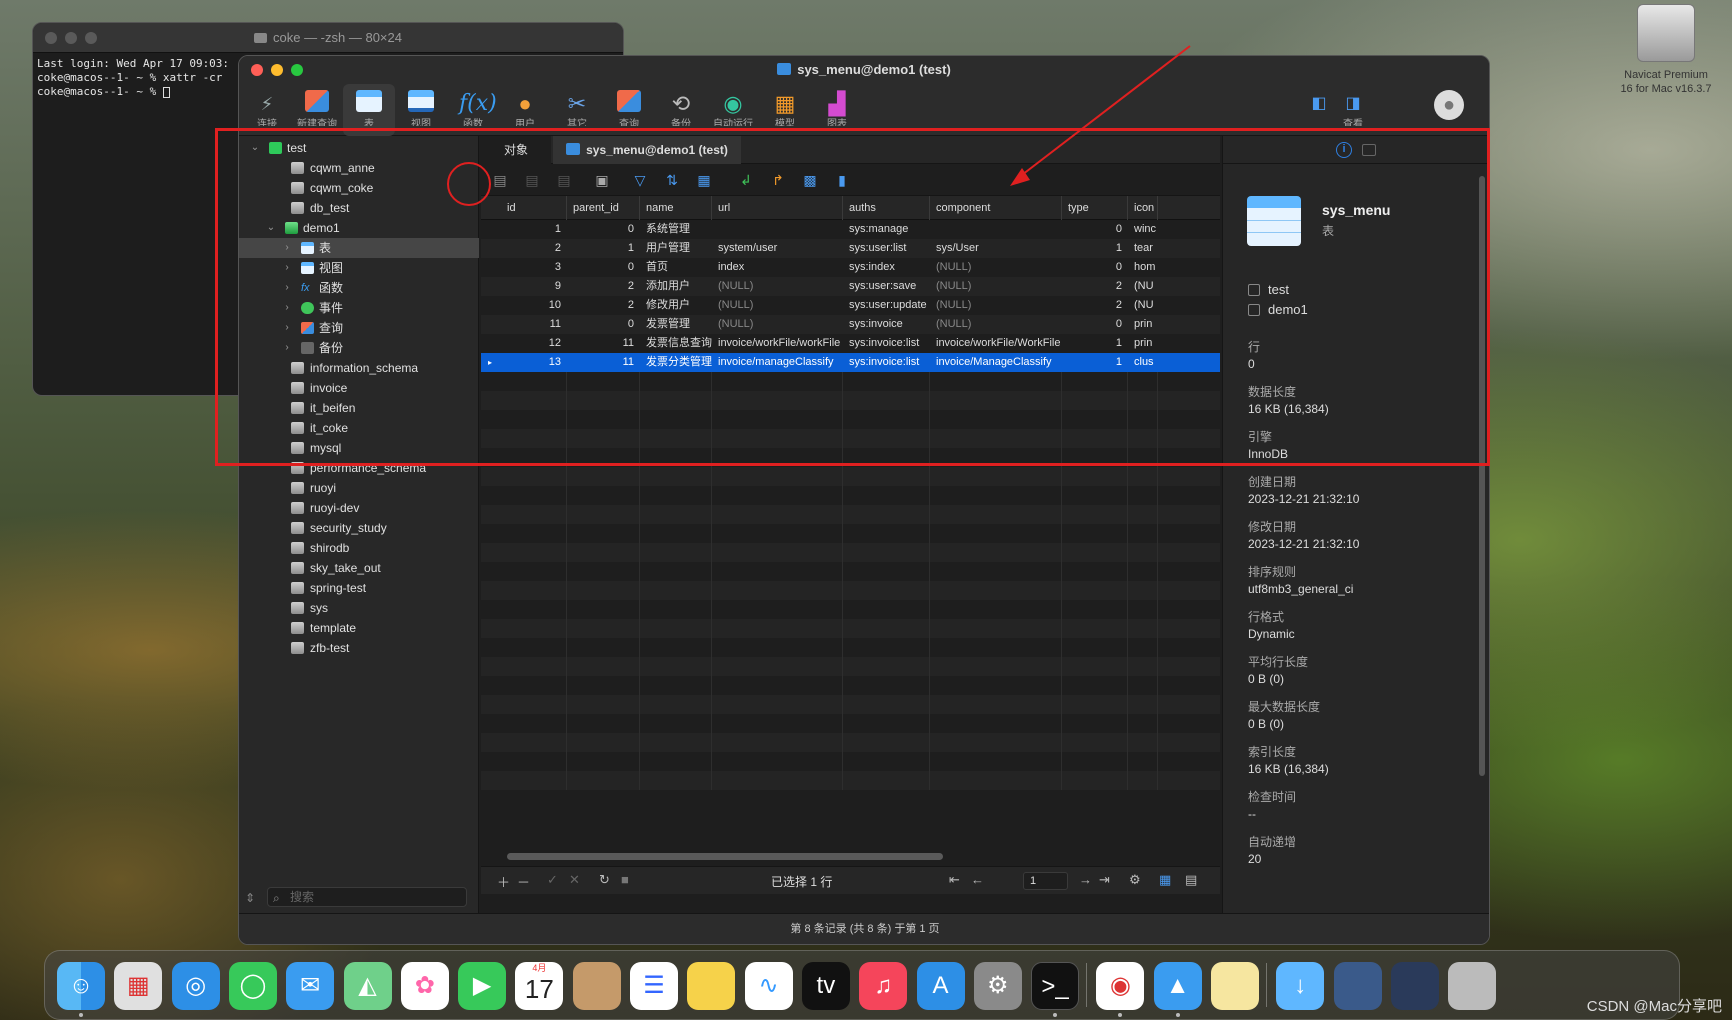 This screenshot has width=1732, height=1020. I want to click on navicat-data-modeler-icon, so click(1235, 986).